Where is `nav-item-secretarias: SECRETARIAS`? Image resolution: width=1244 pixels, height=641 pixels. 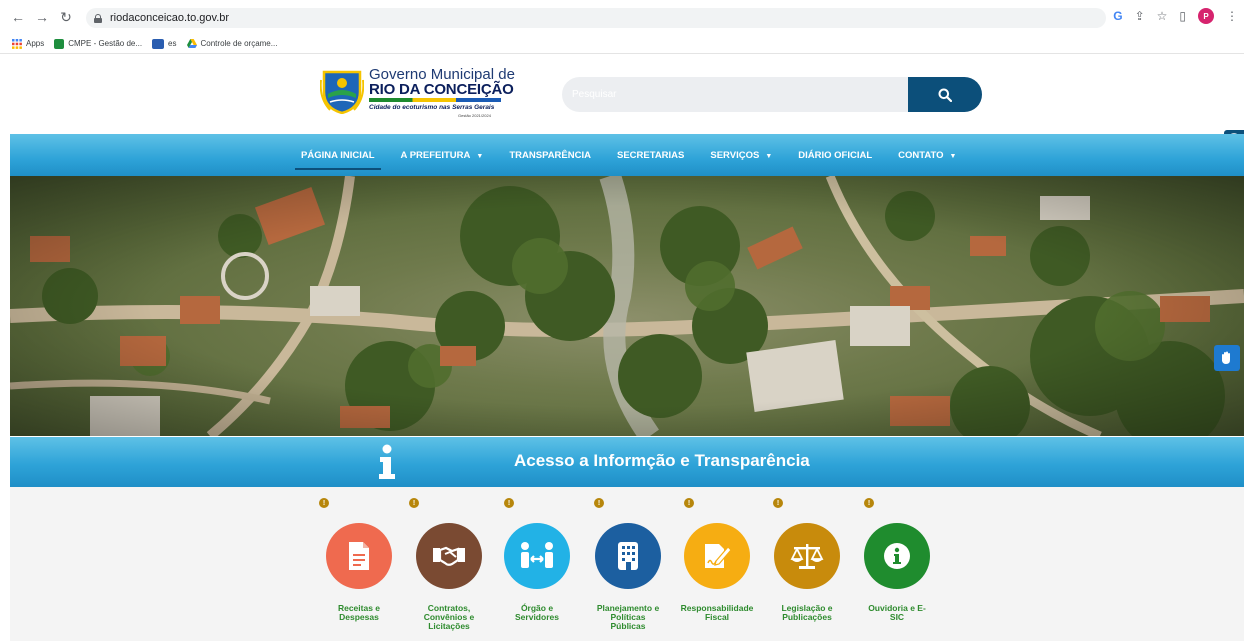 nav-item-secretarias: SECRETARIAS is located at coordinates (650, 155).